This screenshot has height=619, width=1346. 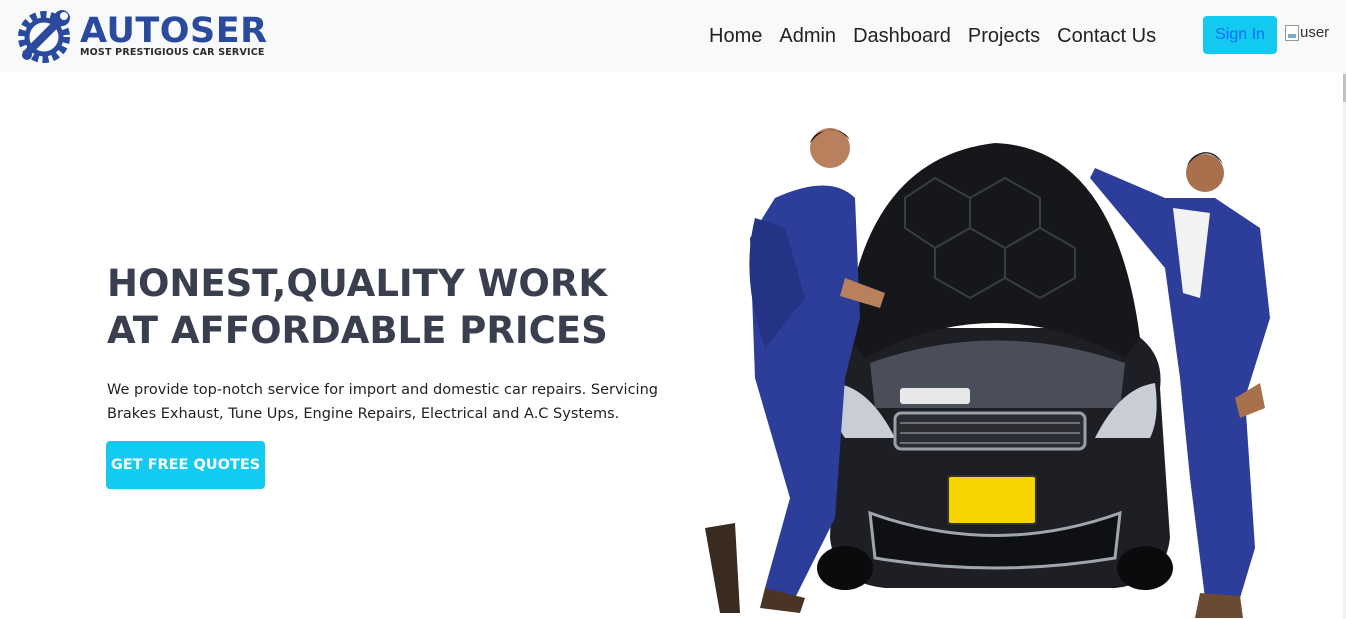 I want to click on get-free-quotes-button: GET FREE QUOTES, so click(x=185, y=465).